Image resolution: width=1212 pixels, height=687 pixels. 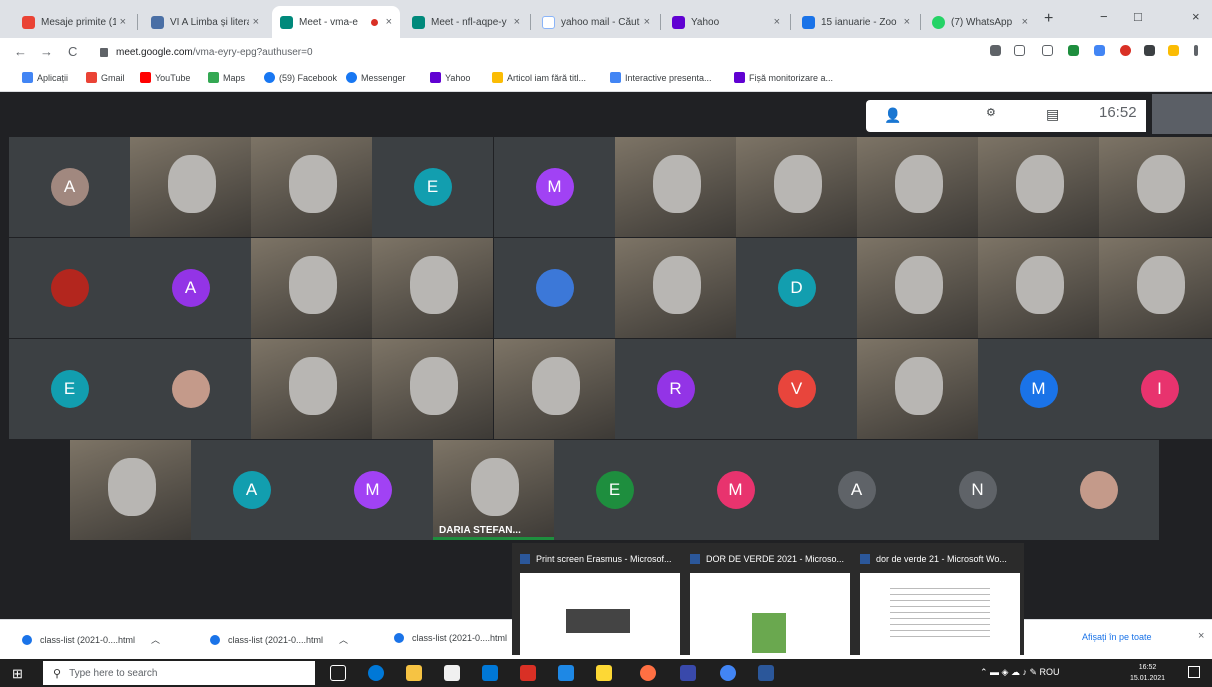 What do you see at coordinates (726, 22) in the screenshot?
I see `tab-yahoo: Yahoo ×` at bounding box center [726, 22].